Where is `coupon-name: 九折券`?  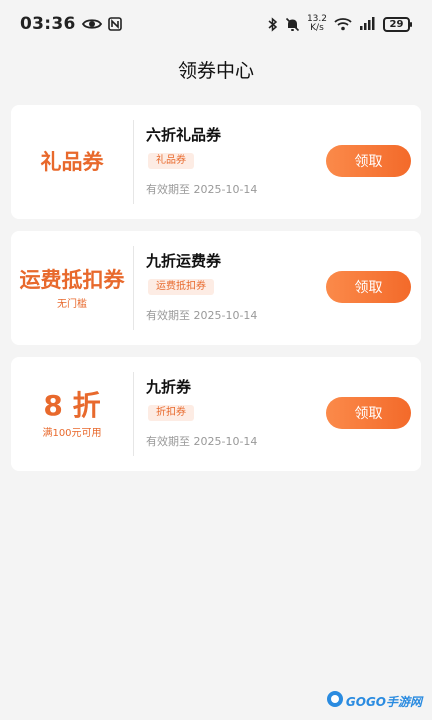
coupon-name: 九折券 is located at coordinates (169, 387).